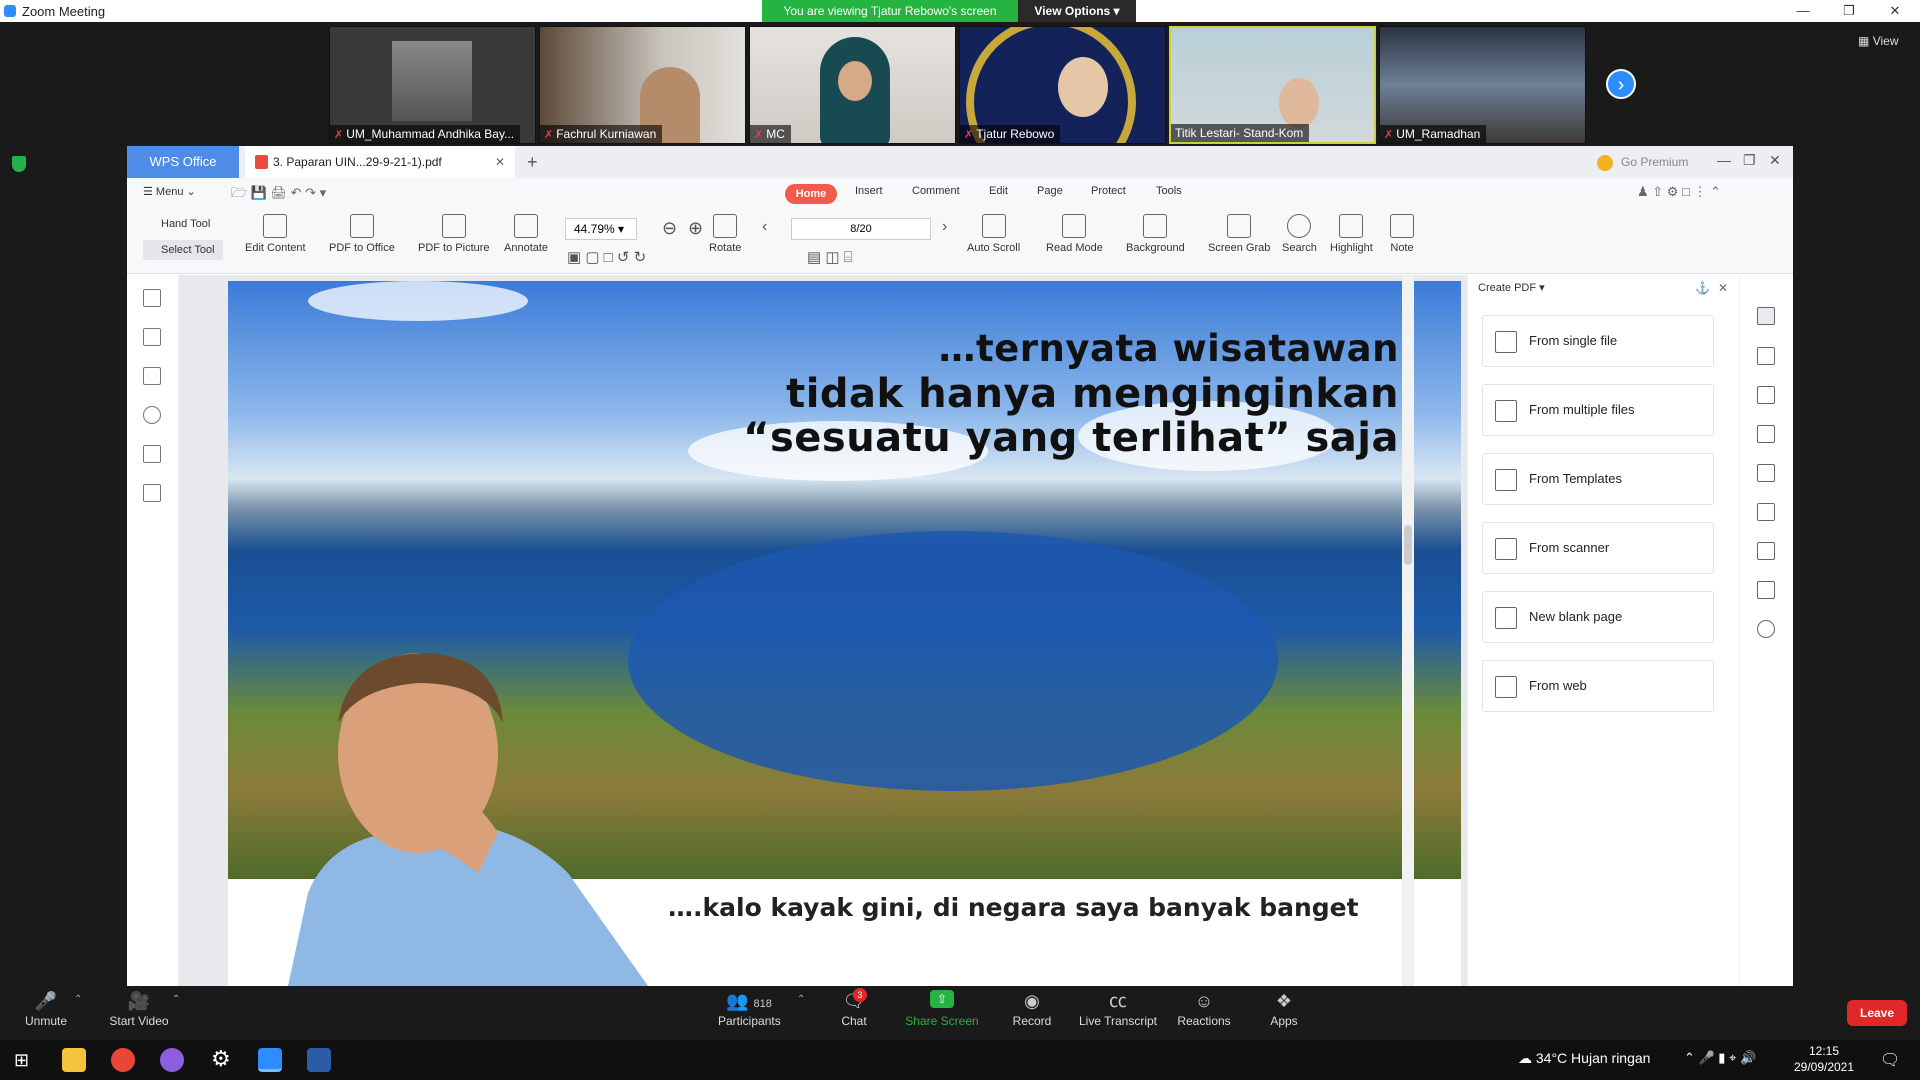  I want to click on edit-content-button: Edit Content, so click(275, 234).